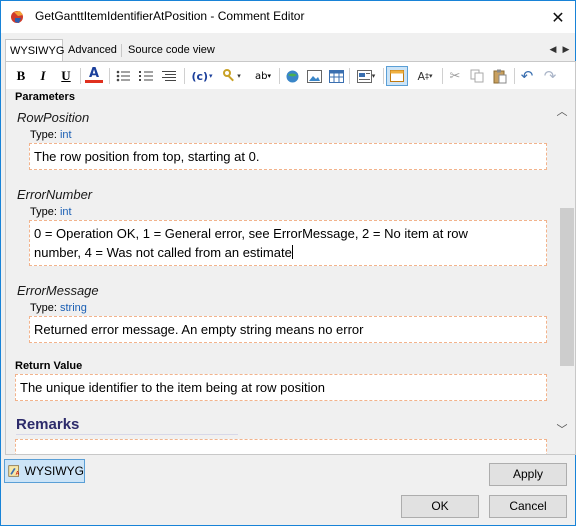 The width and height of the screenshot is (576, 526). What do you see at coordinates (49, 366) in the screenshot?
I see `return-value-heading: Return Value` at bounding box center [49, 366].